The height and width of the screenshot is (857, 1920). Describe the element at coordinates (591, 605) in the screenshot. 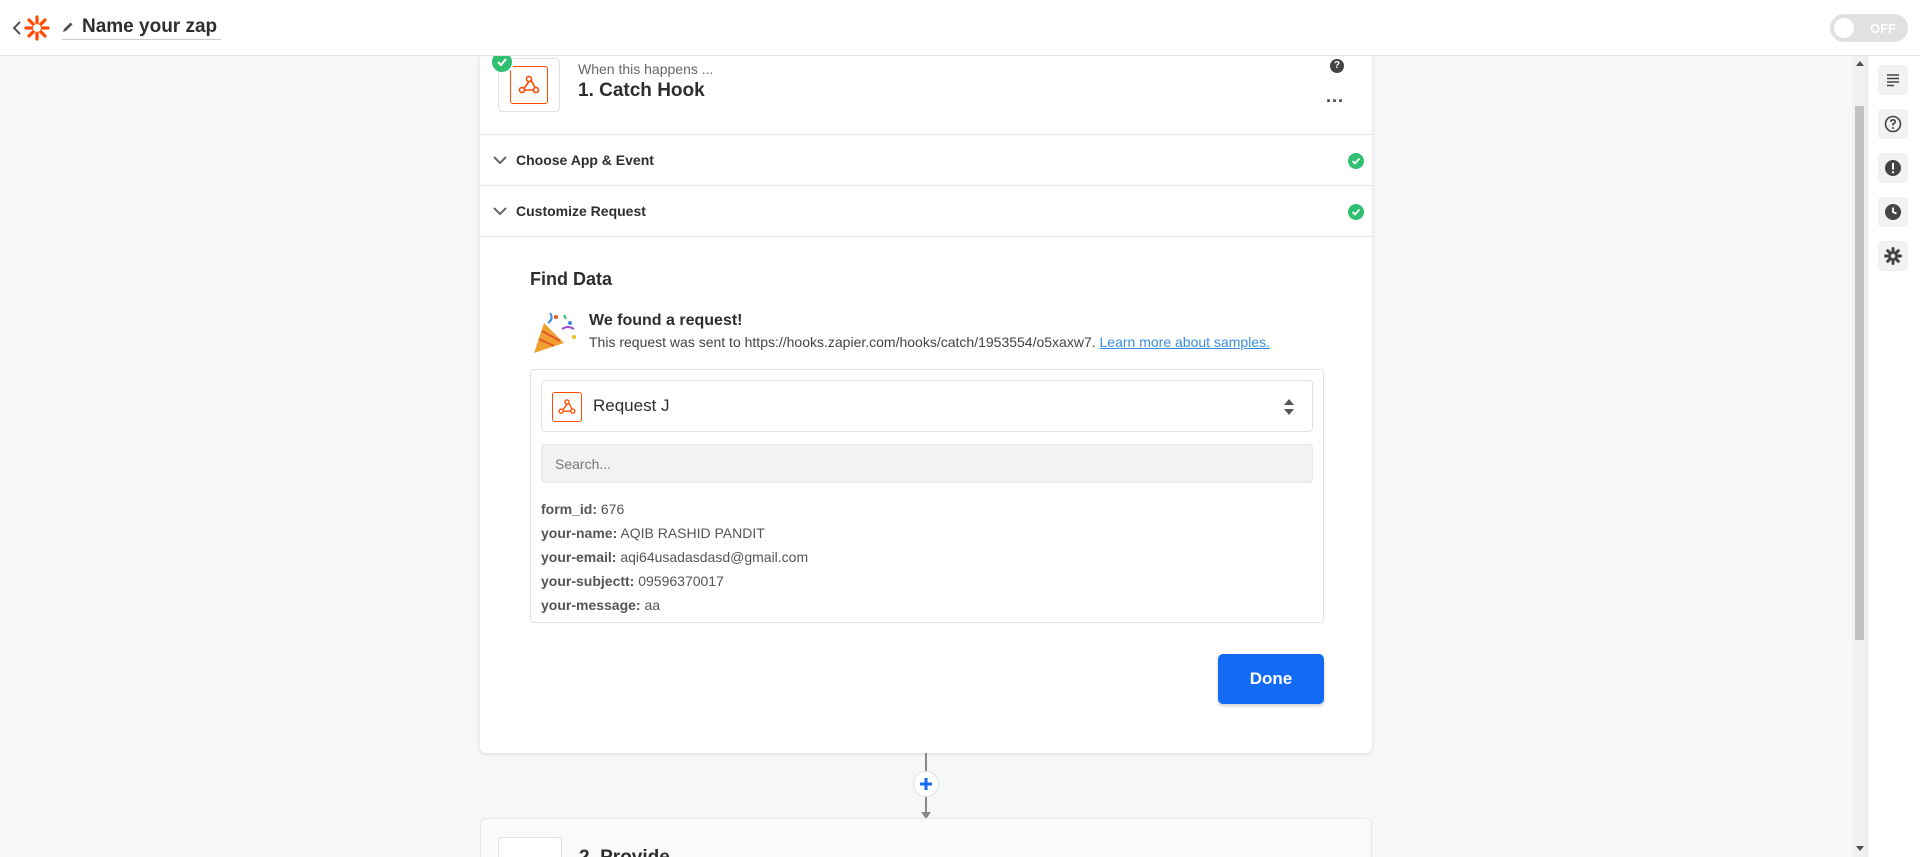

I see `field-key: your-message:` at that location.